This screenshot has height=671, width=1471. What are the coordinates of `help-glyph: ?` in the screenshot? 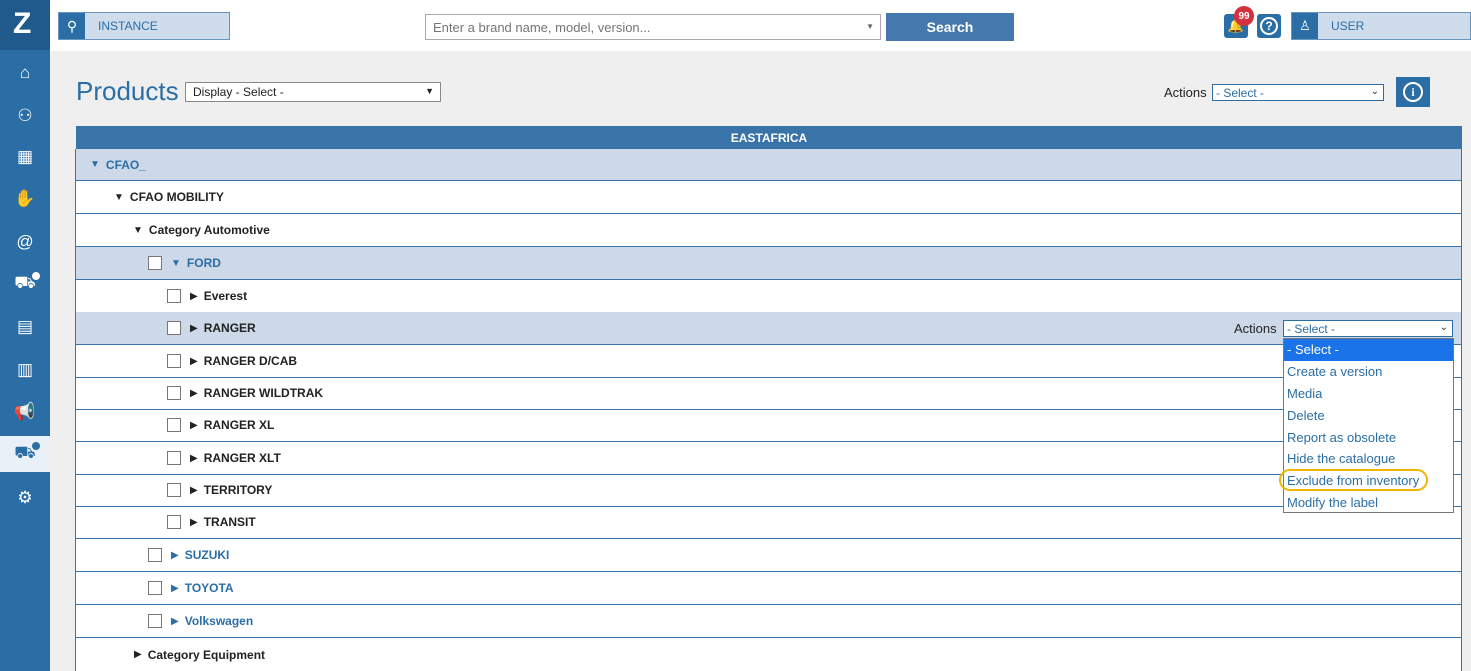 It's located at (1269, 26).